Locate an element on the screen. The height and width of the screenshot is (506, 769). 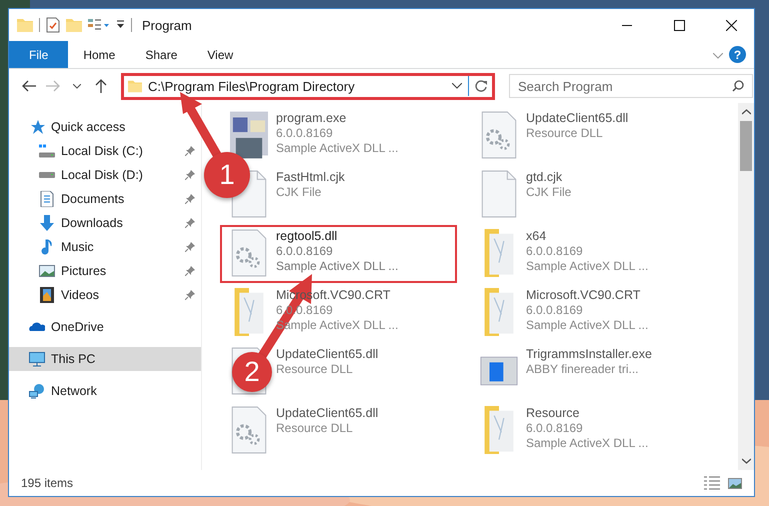
close-icon is located at coordinates (731, 25).